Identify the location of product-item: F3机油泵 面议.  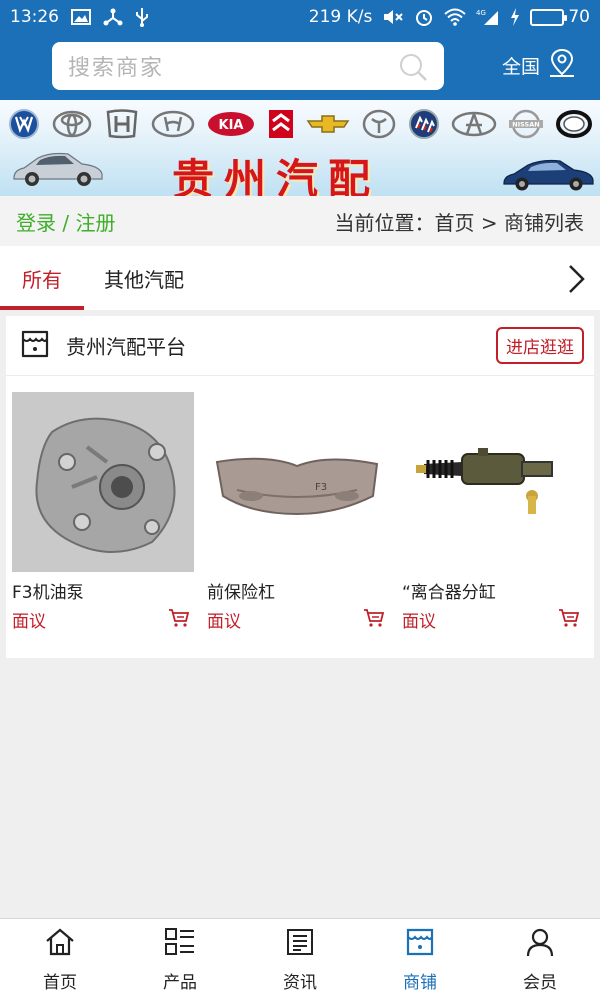
(103, 512).